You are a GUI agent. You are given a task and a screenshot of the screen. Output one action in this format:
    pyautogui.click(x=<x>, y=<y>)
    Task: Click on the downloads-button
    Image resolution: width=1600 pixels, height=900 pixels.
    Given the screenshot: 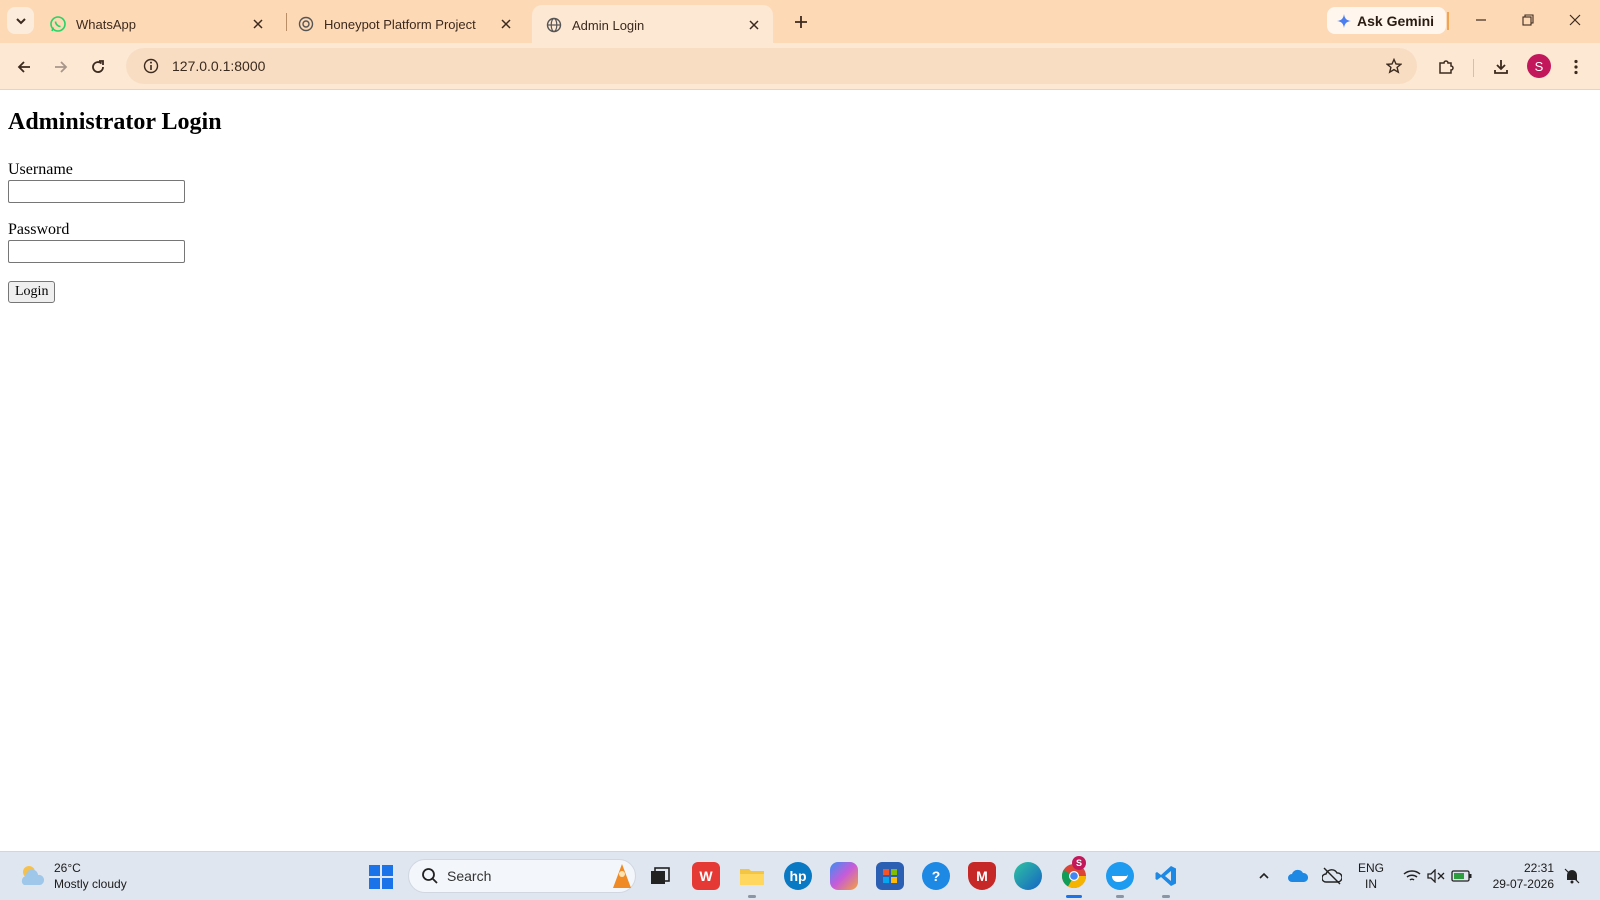 What is the action you would take?
    pyautogui.click(x=1501, y=67)
    